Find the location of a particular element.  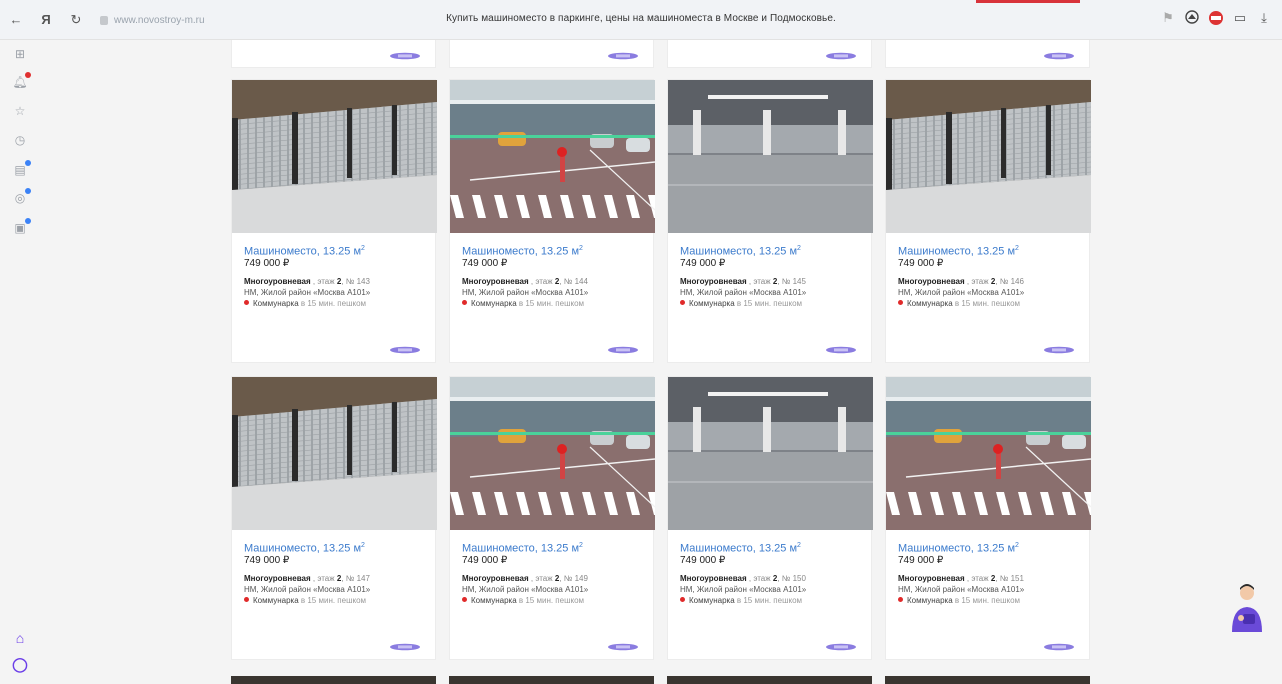

tabs-icon: ▭ is located at coordinates (1240, 18).